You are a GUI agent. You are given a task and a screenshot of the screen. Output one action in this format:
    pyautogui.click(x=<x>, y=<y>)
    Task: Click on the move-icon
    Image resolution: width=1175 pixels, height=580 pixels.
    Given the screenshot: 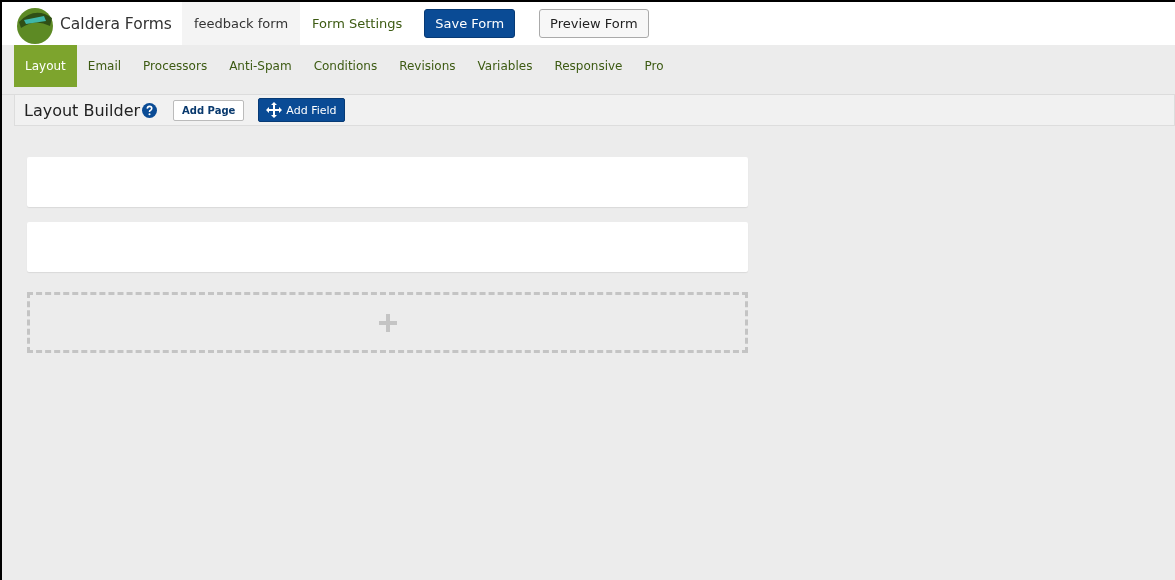 What is the action you would take?
    pyautogui.click(x=274, y=110)
    